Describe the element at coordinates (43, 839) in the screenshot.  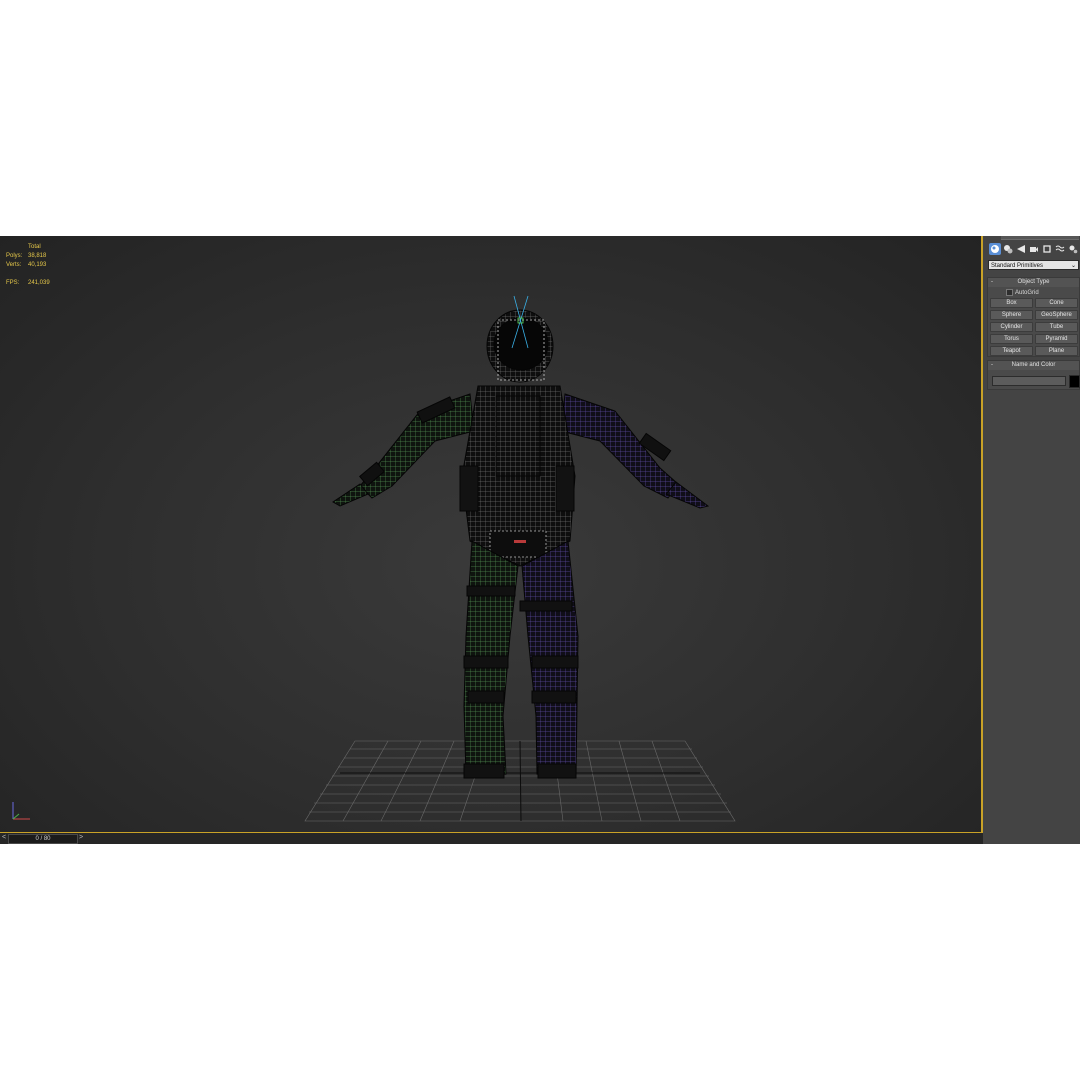
I see `timeline-frame-indicator: 0 / 80` at that location.